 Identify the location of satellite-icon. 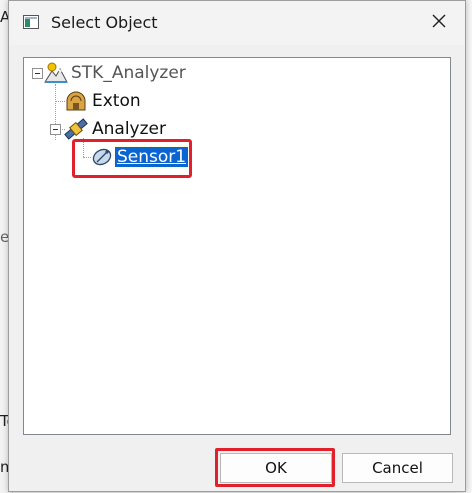
(76, 129).